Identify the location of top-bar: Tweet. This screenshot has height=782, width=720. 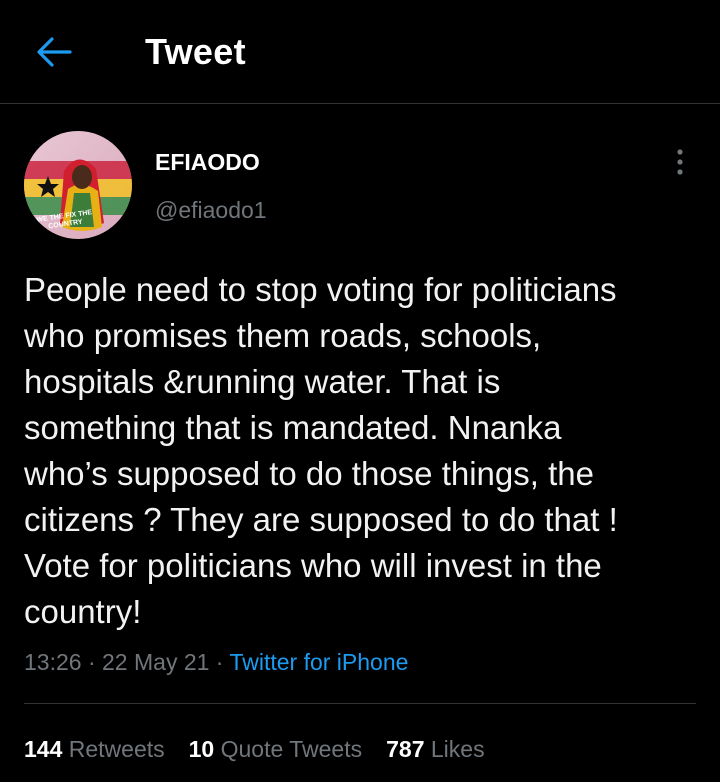
(360, 52).